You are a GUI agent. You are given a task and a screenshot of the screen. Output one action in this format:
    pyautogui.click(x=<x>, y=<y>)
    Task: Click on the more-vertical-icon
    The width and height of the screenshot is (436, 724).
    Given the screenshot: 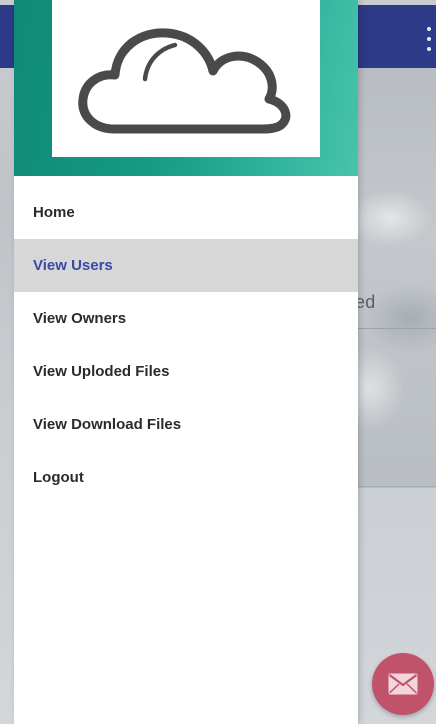 What is the action you would take?
    pyautogui.click(x=429, y=39)
    